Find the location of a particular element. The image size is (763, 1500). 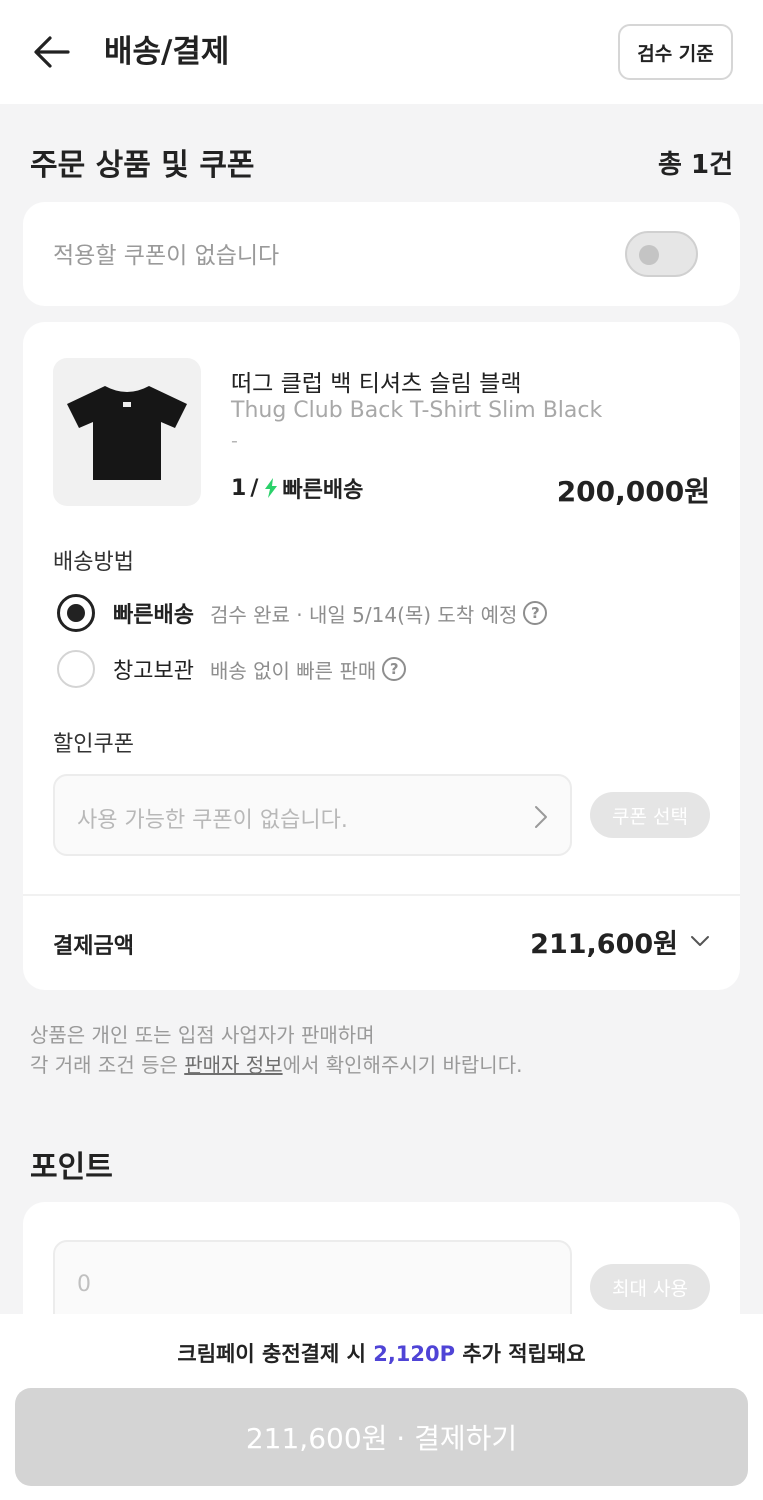

tshirt-icon is located at coordinates (127, 433).